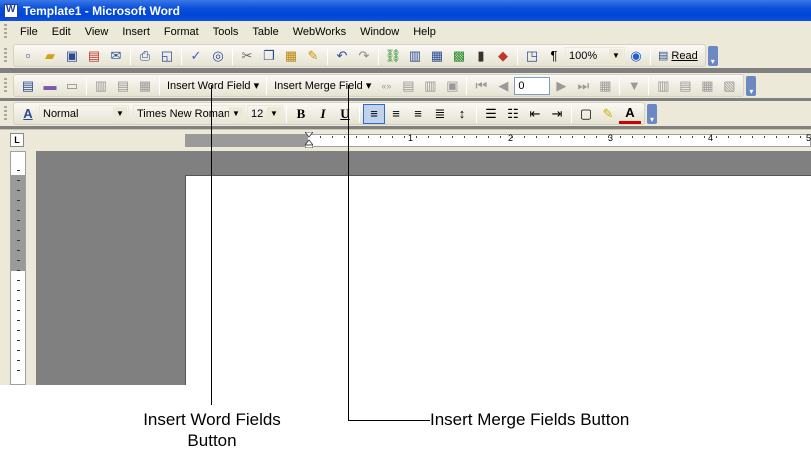 The width and height of the screenshot is (811, 456). Describe the element at coordinates (729, 86) in the screenshot. I see `merge-to-fax-icon: ▧` at that location.